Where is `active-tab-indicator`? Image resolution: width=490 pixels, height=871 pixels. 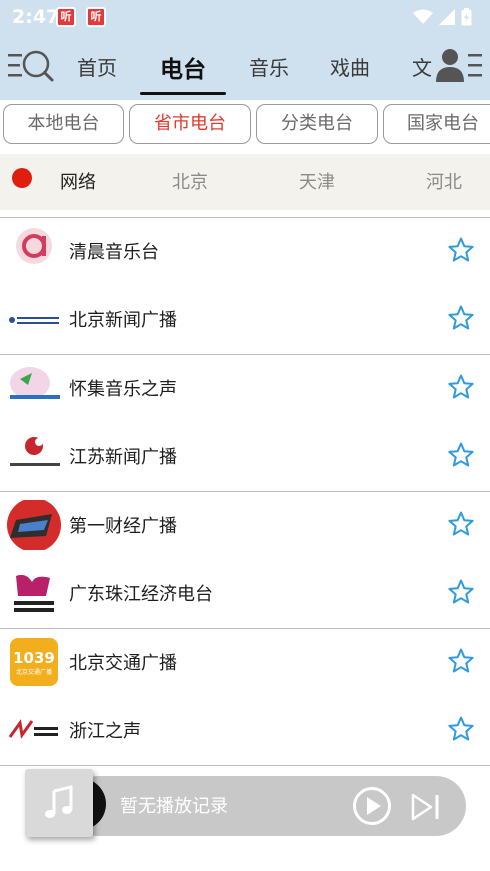
active-tab-indicator is located at coordinates (183, 93).